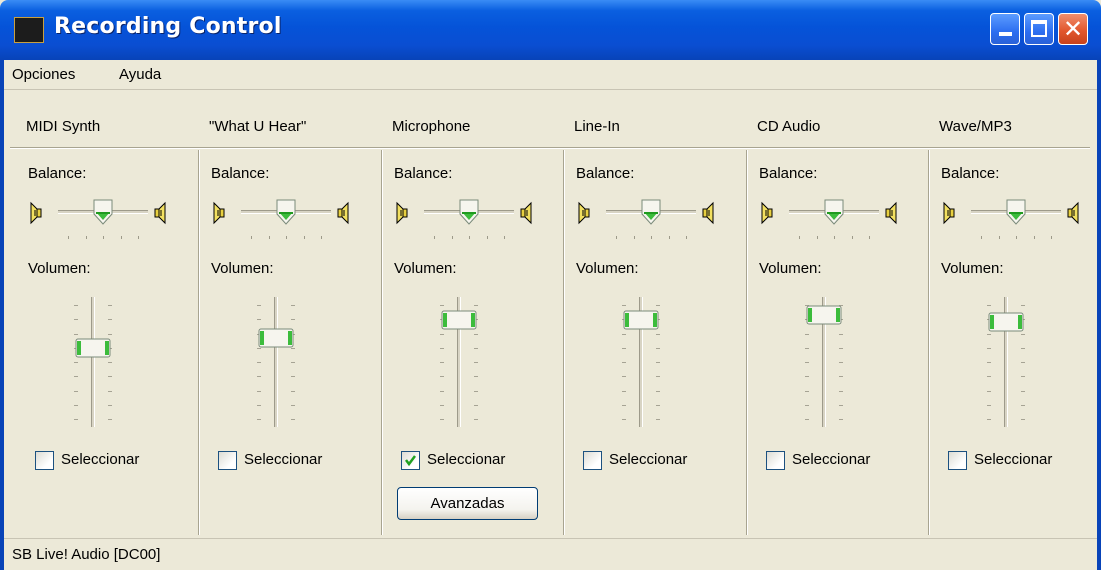 This screenshot has width=1101, height=570. What do you see at coordinates (86, 554) in the screenshot?
I see `status-text: SB Live! Audio [DC00]` at bounding box center [86, 554].